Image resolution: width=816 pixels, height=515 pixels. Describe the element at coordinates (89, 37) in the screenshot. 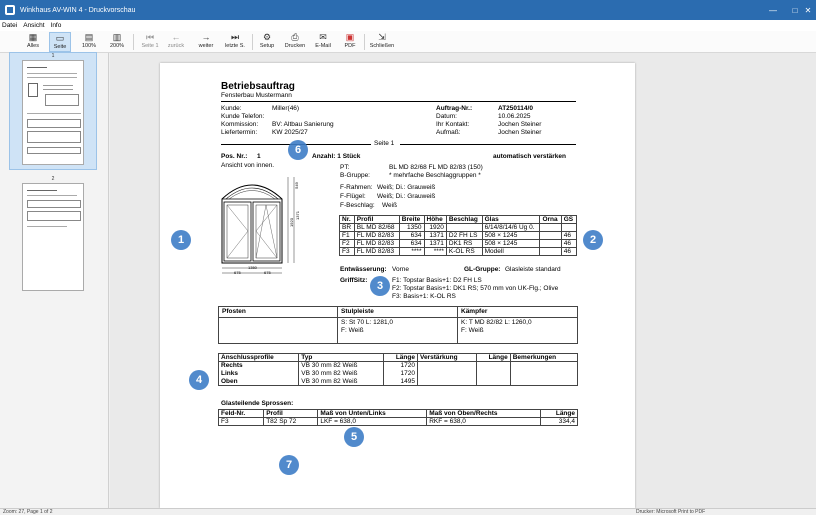

I see `page-100-icon: ▤` at that location.